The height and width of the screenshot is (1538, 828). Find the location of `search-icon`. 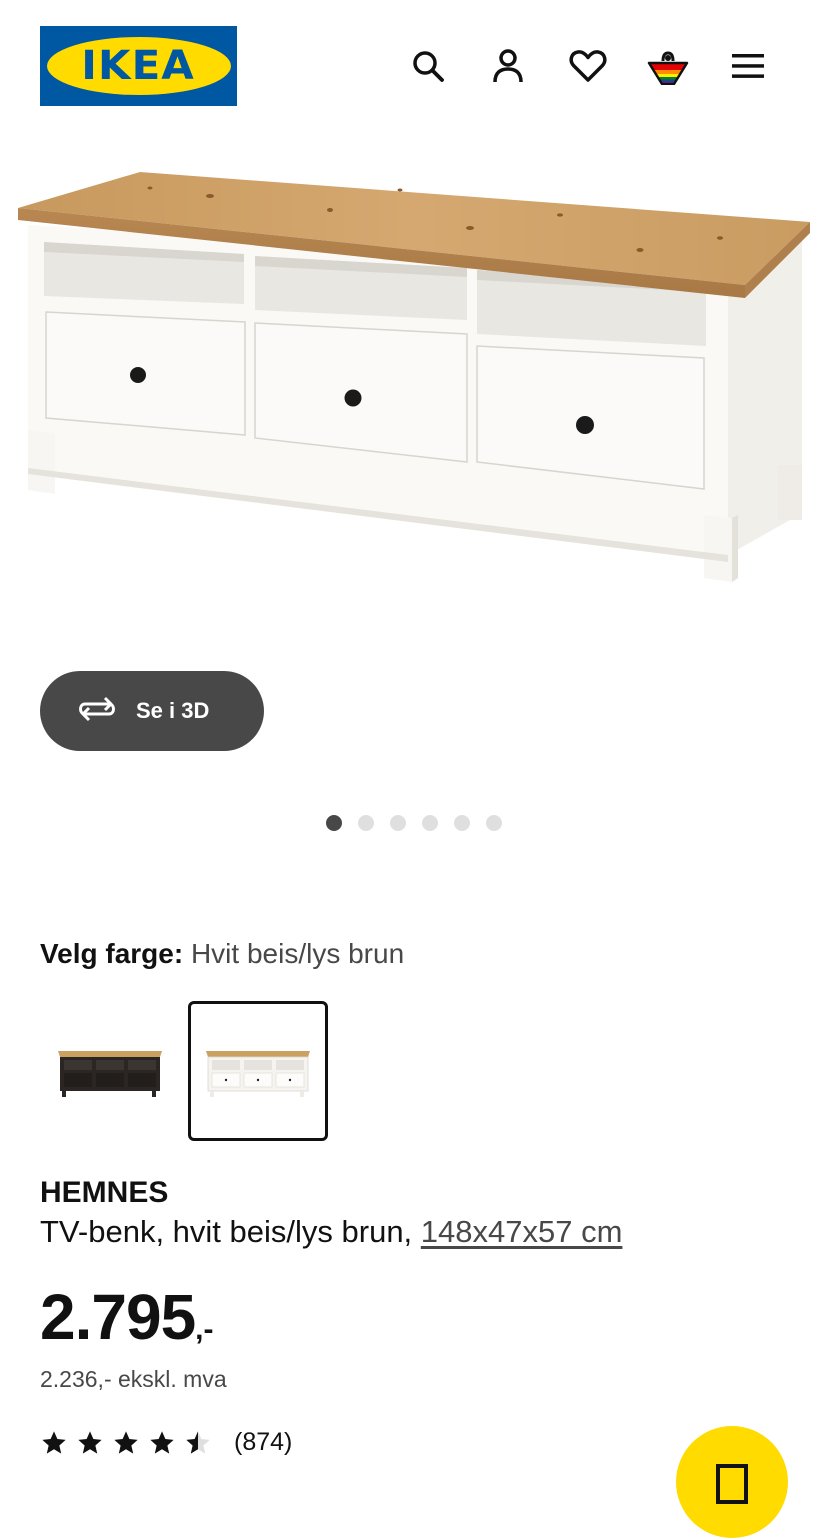

search-icon is located at coordinates (428, 66).